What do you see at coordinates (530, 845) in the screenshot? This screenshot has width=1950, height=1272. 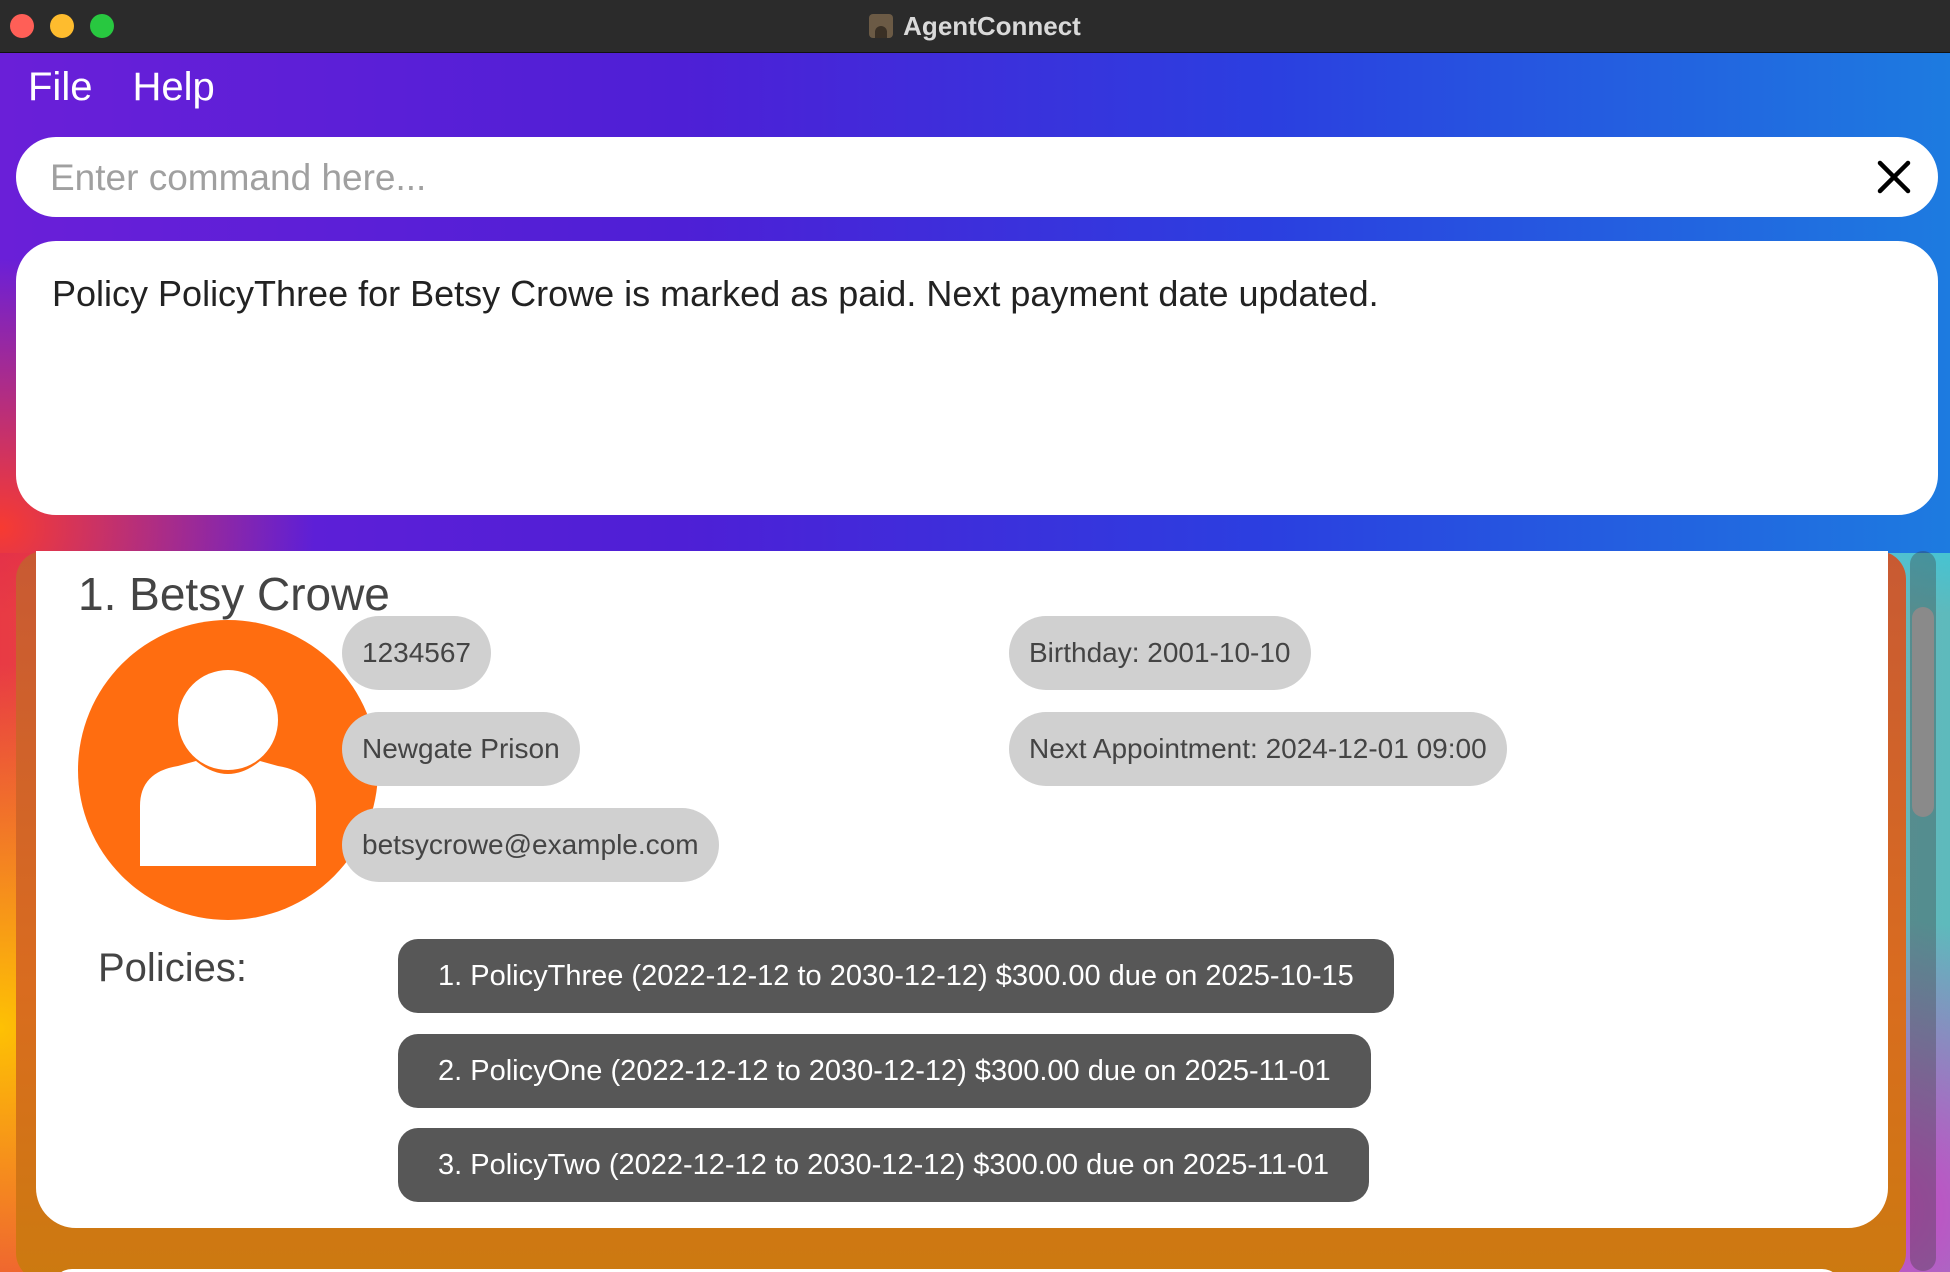 I see `email-chip: betsycrowe@example.com` at bounding box center [530, 845].